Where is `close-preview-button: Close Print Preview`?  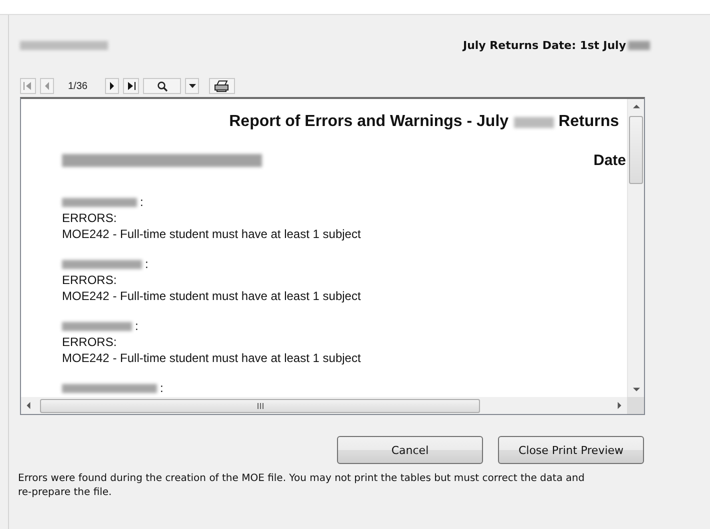 close-preview-button: Close Print Preview is located at coordinates (571, 450).